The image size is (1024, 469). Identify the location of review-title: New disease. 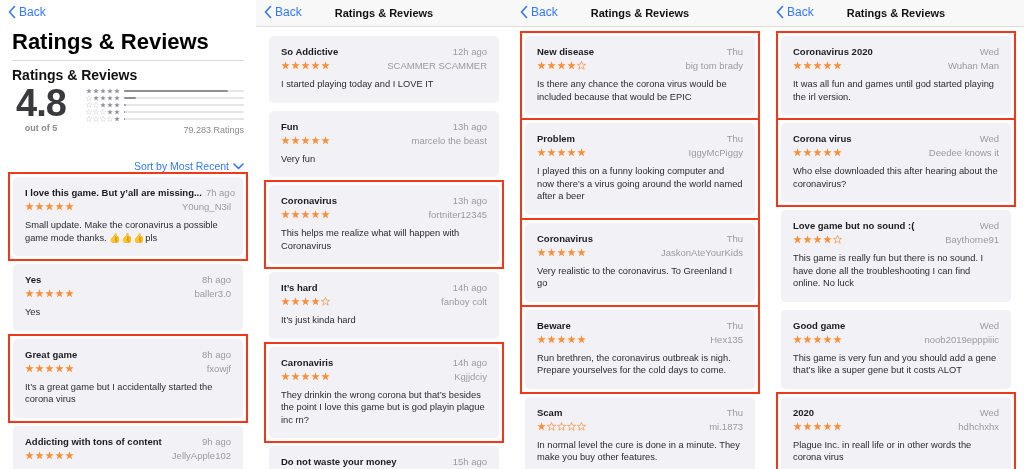
(566, 51).